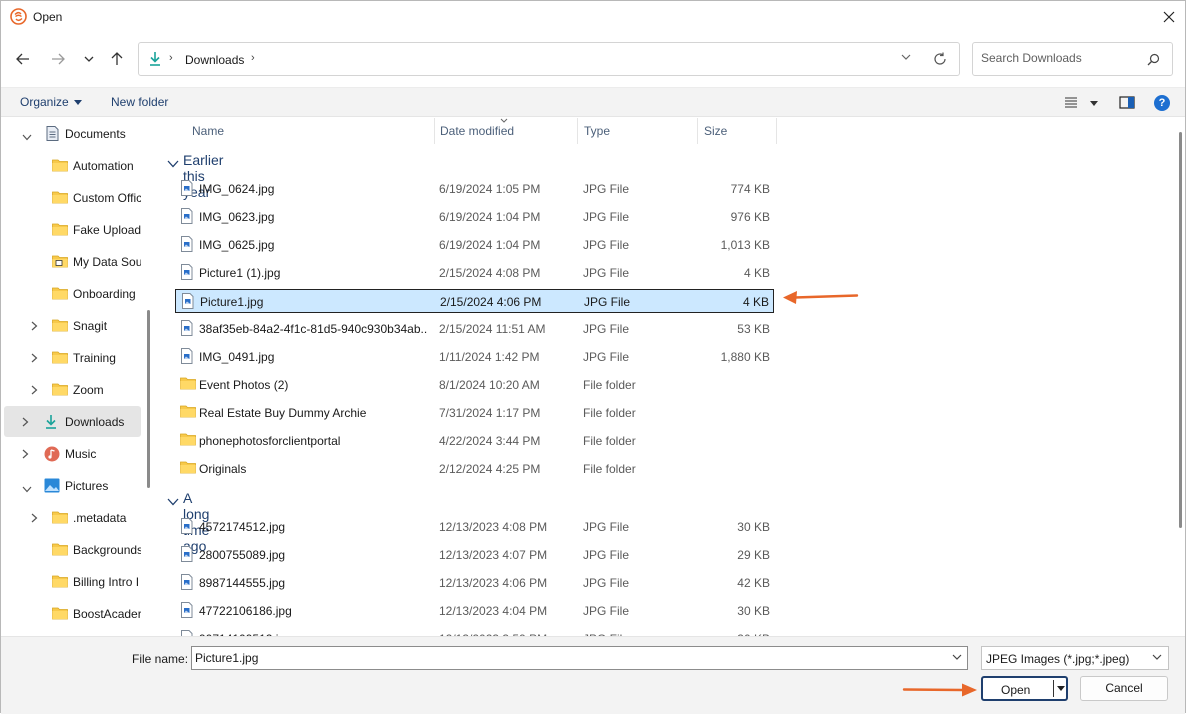  Describe the element at coordinates (1169, 17) in the screenshot. I see `close-button` at that location.